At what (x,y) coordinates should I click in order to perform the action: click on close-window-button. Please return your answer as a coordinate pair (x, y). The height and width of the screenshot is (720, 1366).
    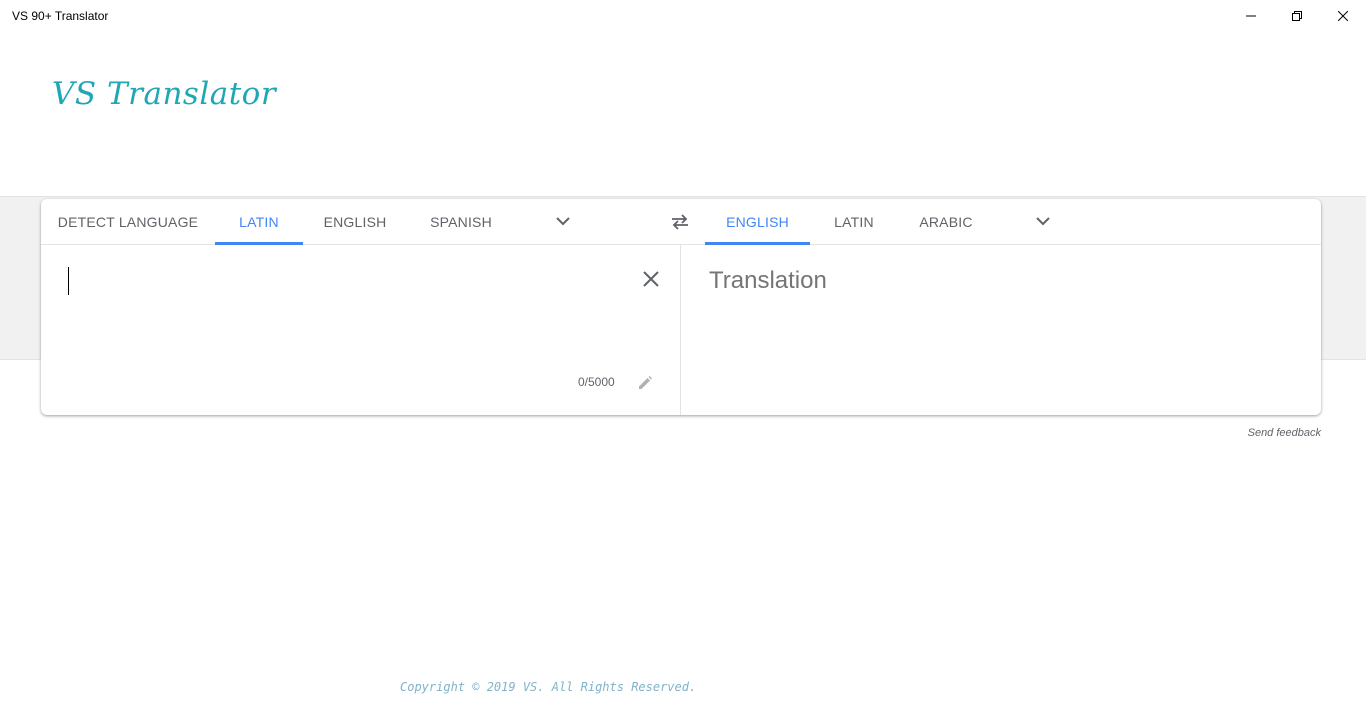
    Looking at the image, I should click on (1343, 16).